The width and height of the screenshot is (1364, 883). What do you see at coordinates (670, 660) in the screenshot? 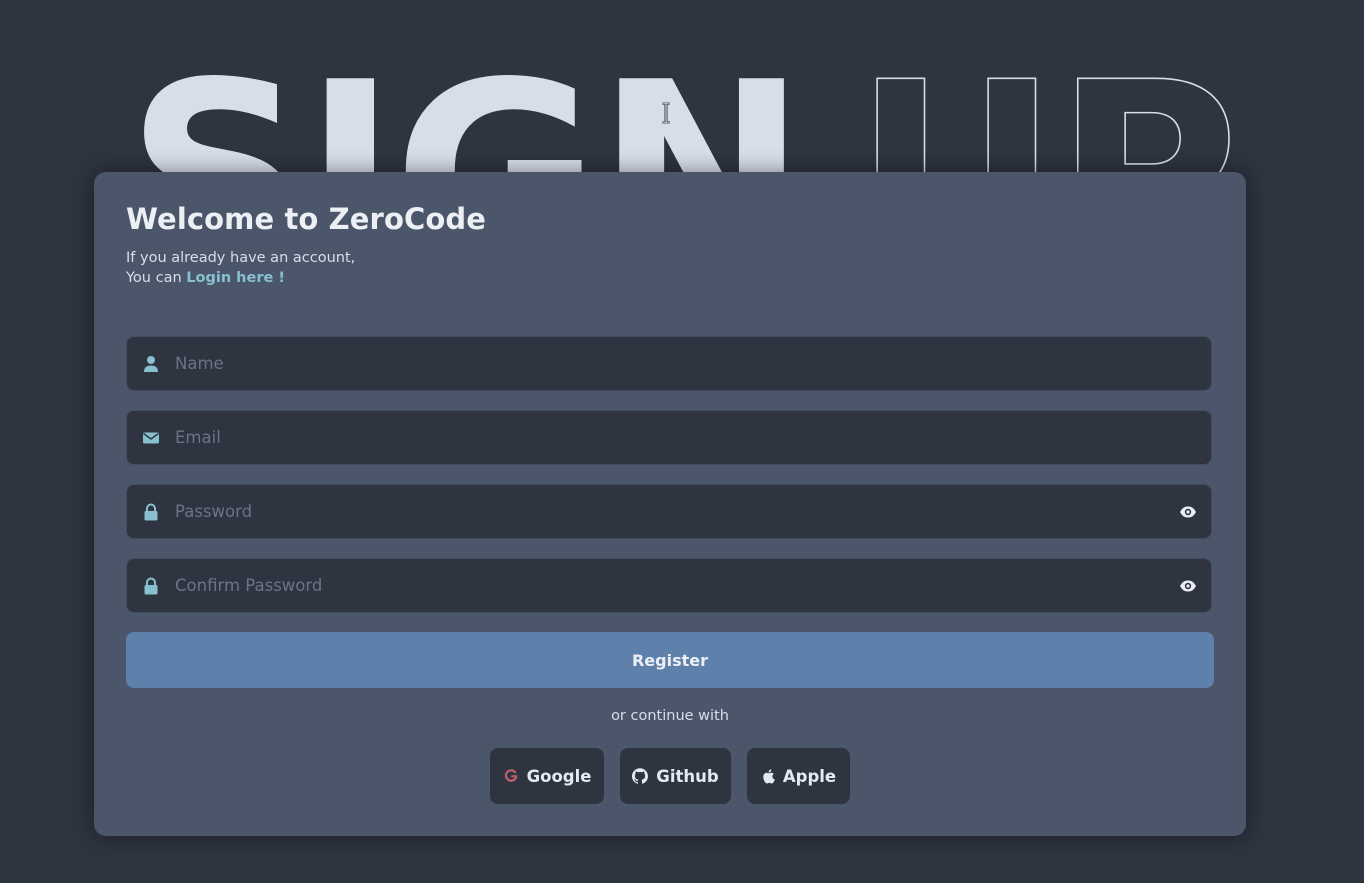
I see `register-button: Register` at bounding box center [670, 660].